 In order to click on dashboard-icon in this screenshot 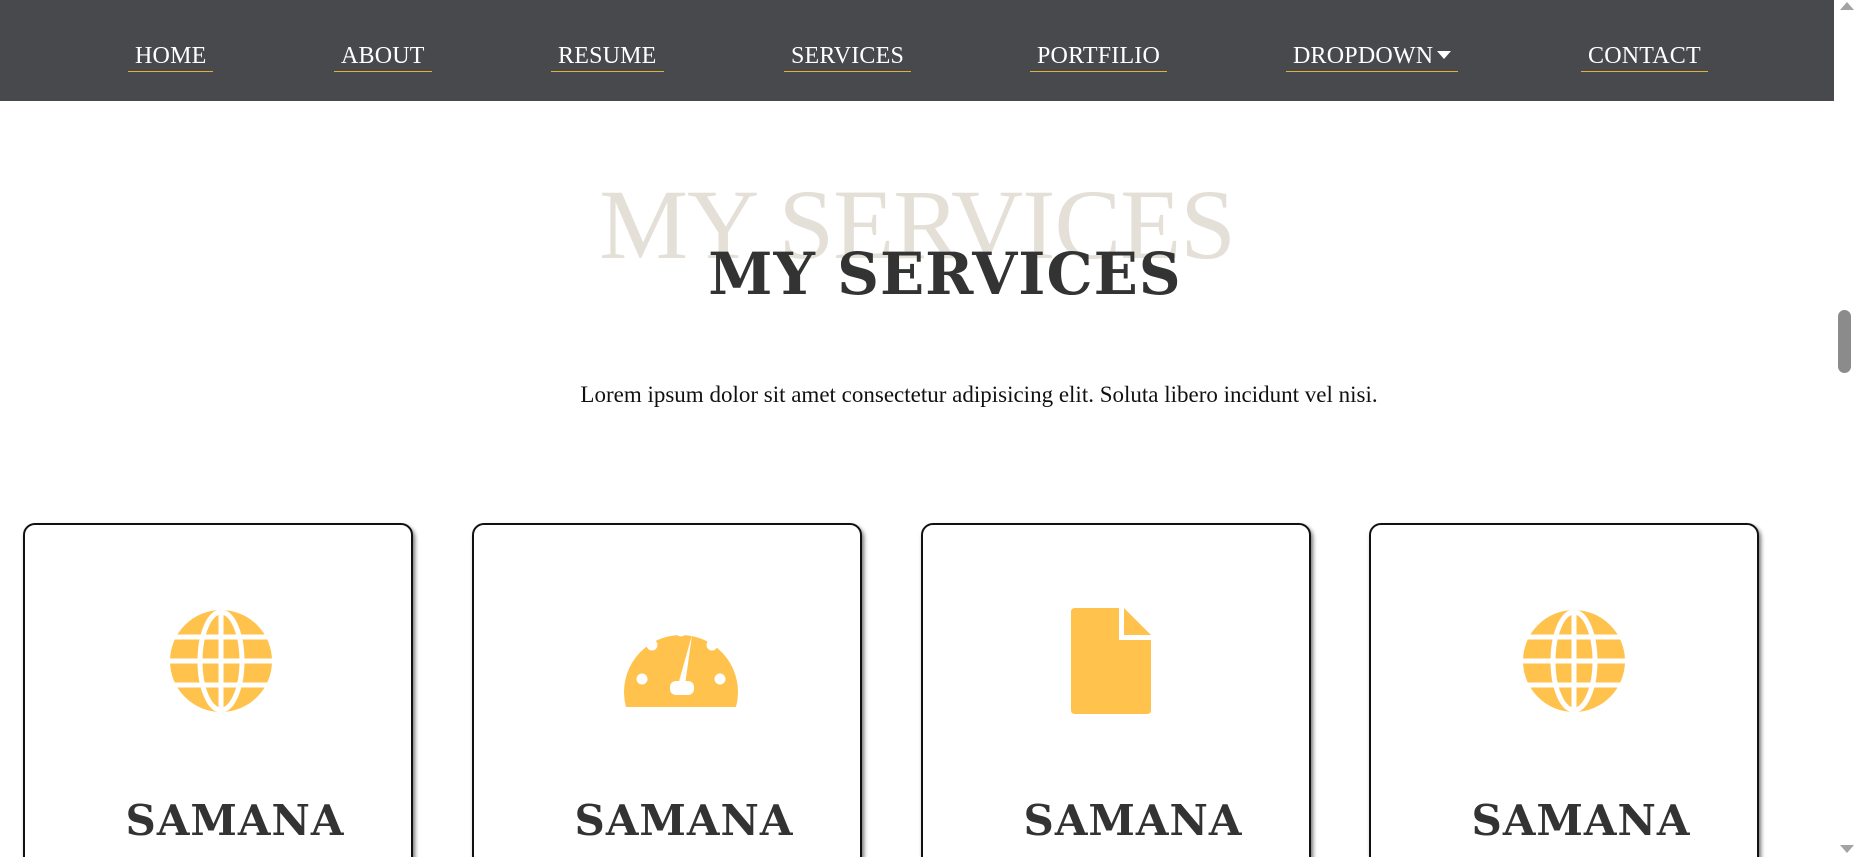, I will do `click(681, 661)`.